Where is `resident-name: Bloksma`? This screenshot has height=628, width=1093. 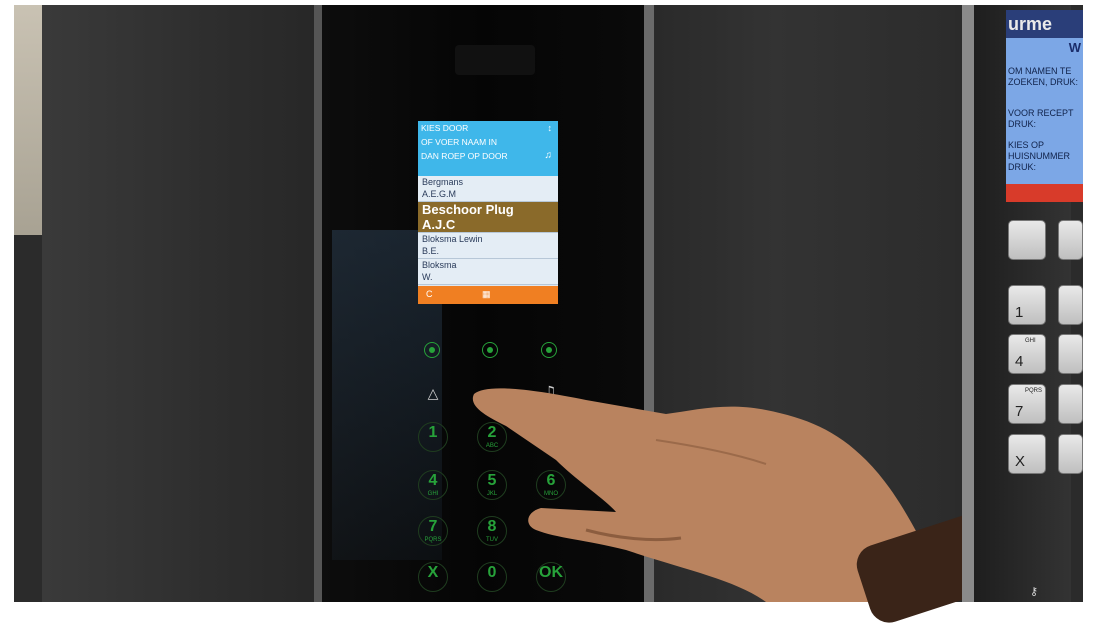 resident-name: Bloksma is located at coordinates (439, 265).